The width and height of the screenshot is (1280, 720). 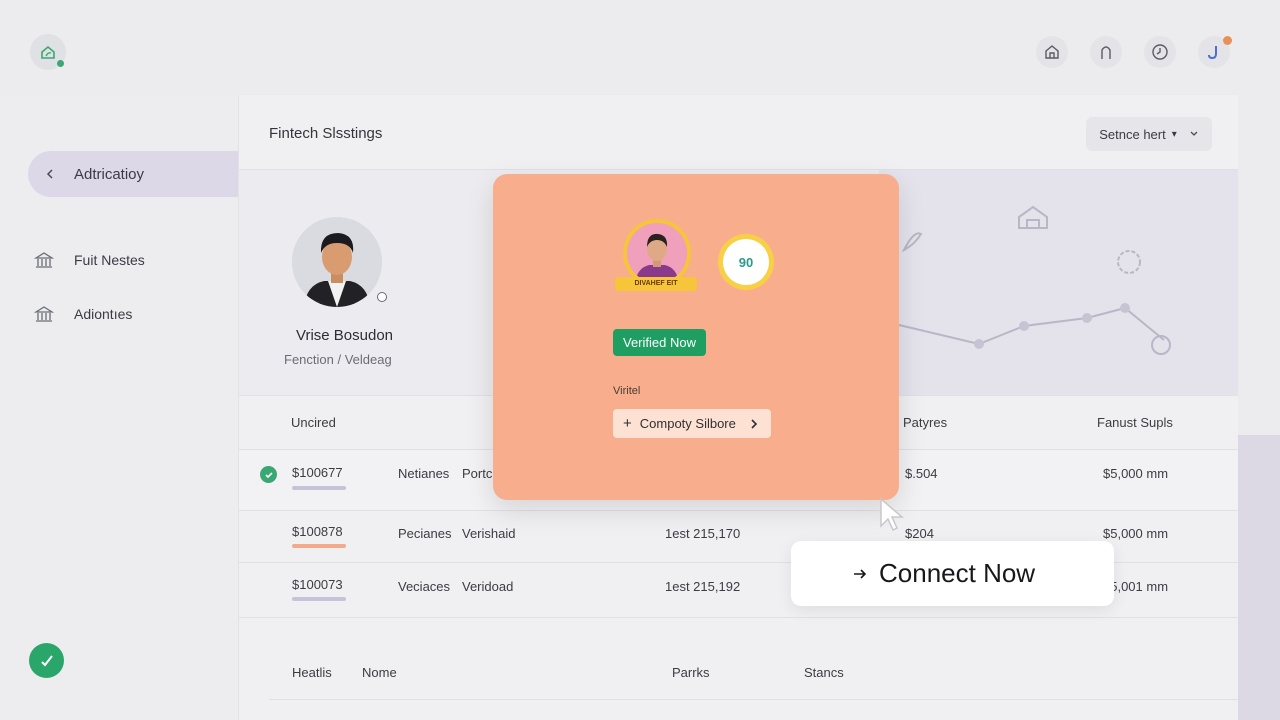 I want to click on rocket-icon, so click(x=912, y=242).